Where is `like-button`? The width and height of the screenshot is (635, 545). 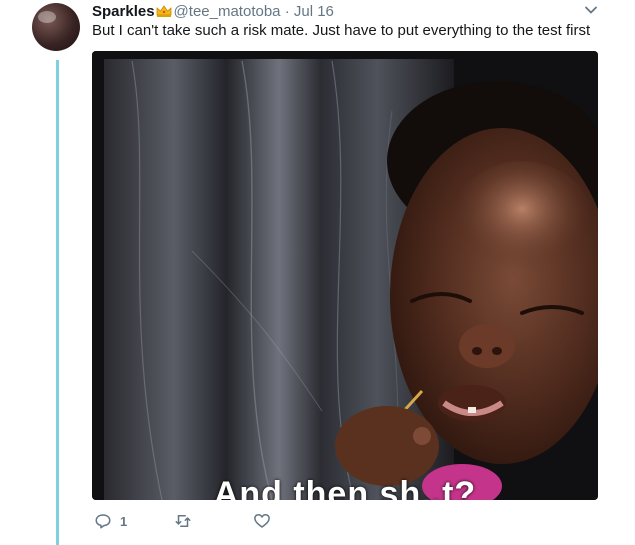 like-button is located at coordinates (262, 521).